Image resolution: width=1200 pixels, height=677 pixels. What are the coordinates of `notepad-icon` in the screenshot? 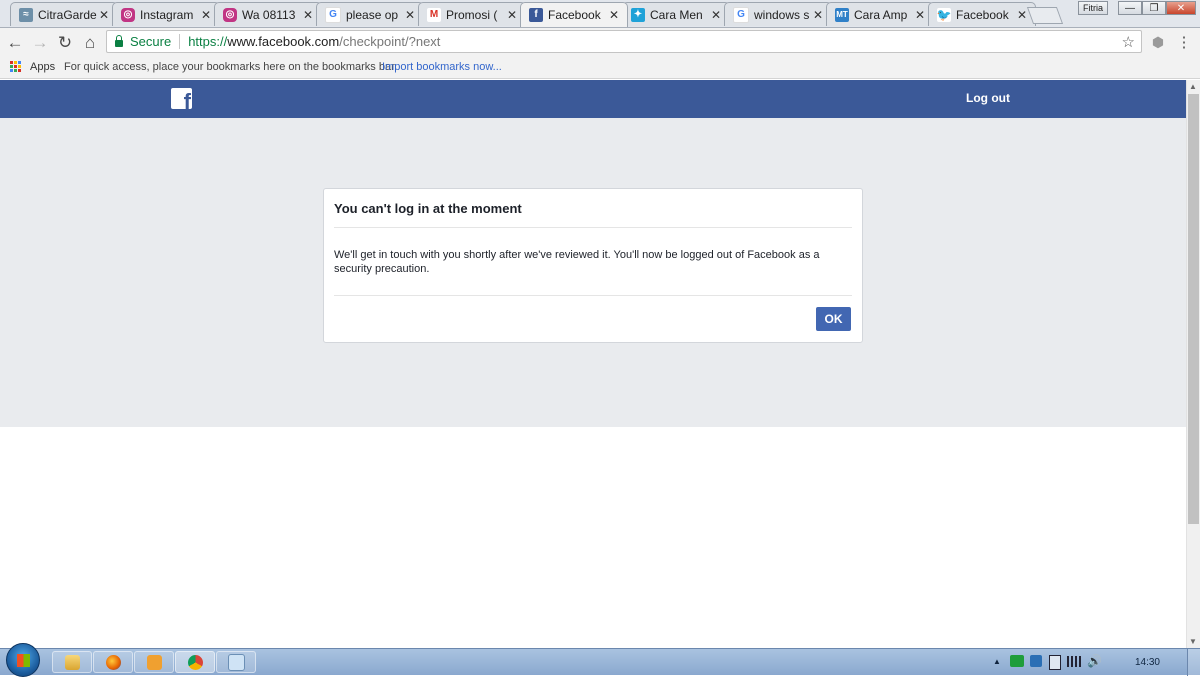 It's located at (236, 662).